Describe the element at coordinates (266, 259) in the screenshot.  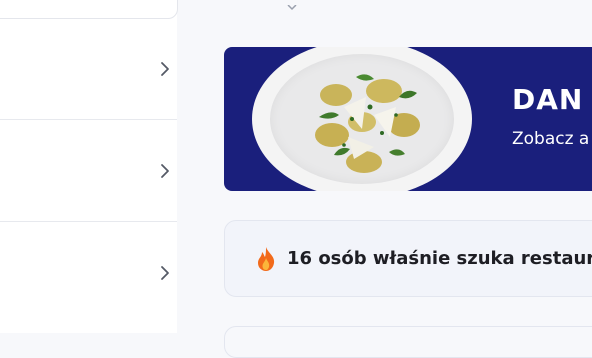
I see `fire-icon` at that location.